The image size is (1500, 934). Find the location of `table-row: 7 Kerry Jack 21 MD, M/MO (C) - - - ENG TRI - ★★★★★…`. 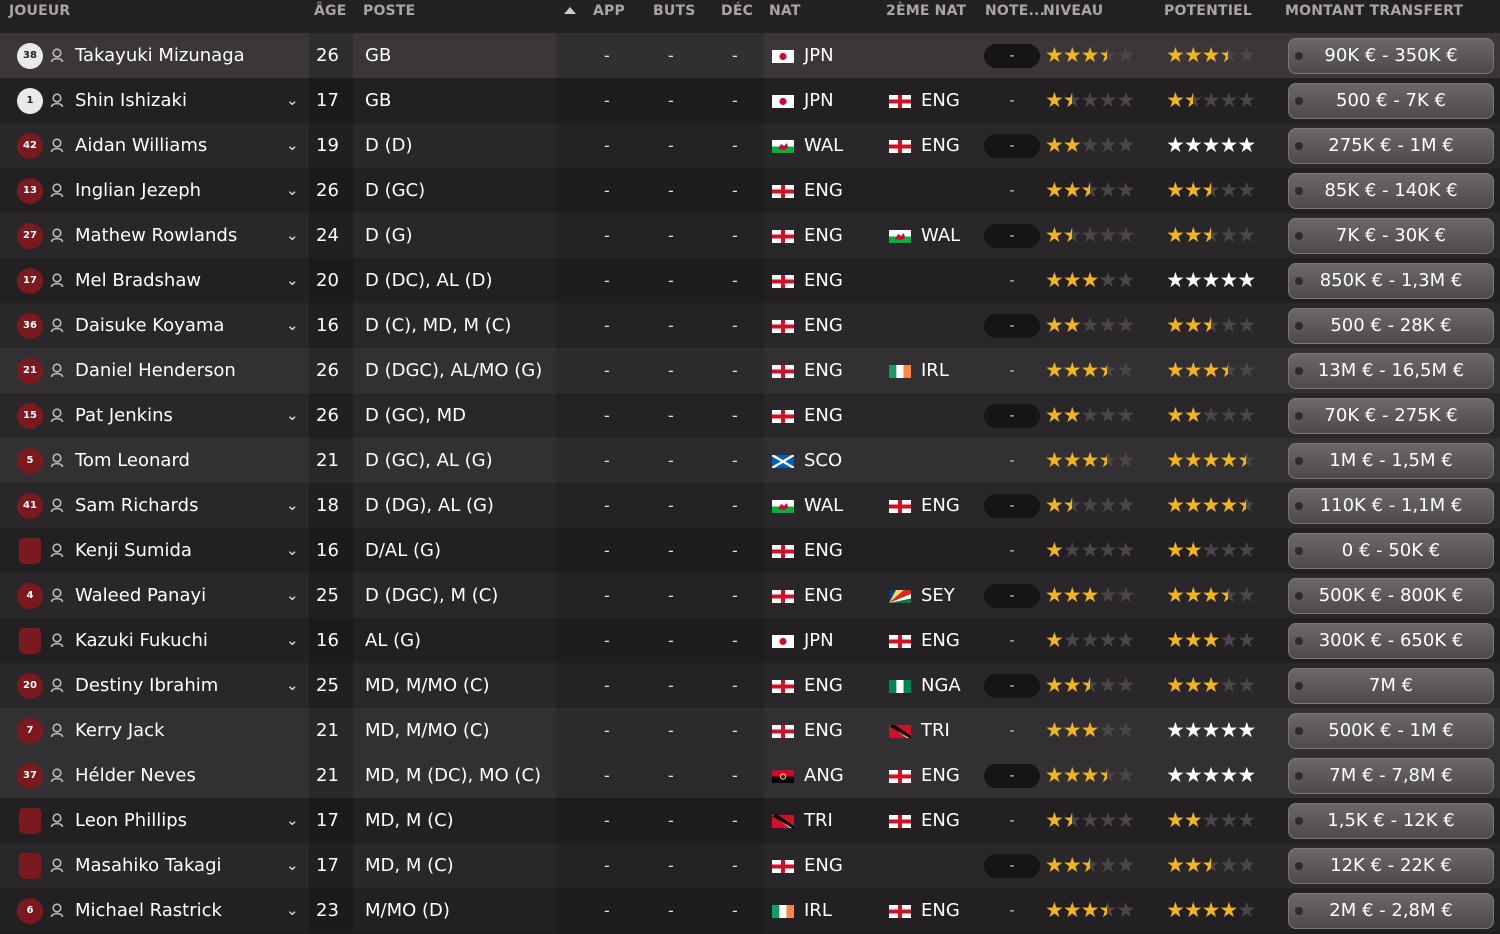

table-row: 7 Kerry Jack 21 MD, M/MO (C) - - - ENG TRI - ★★★★★… is located at coordinates (750, 730).